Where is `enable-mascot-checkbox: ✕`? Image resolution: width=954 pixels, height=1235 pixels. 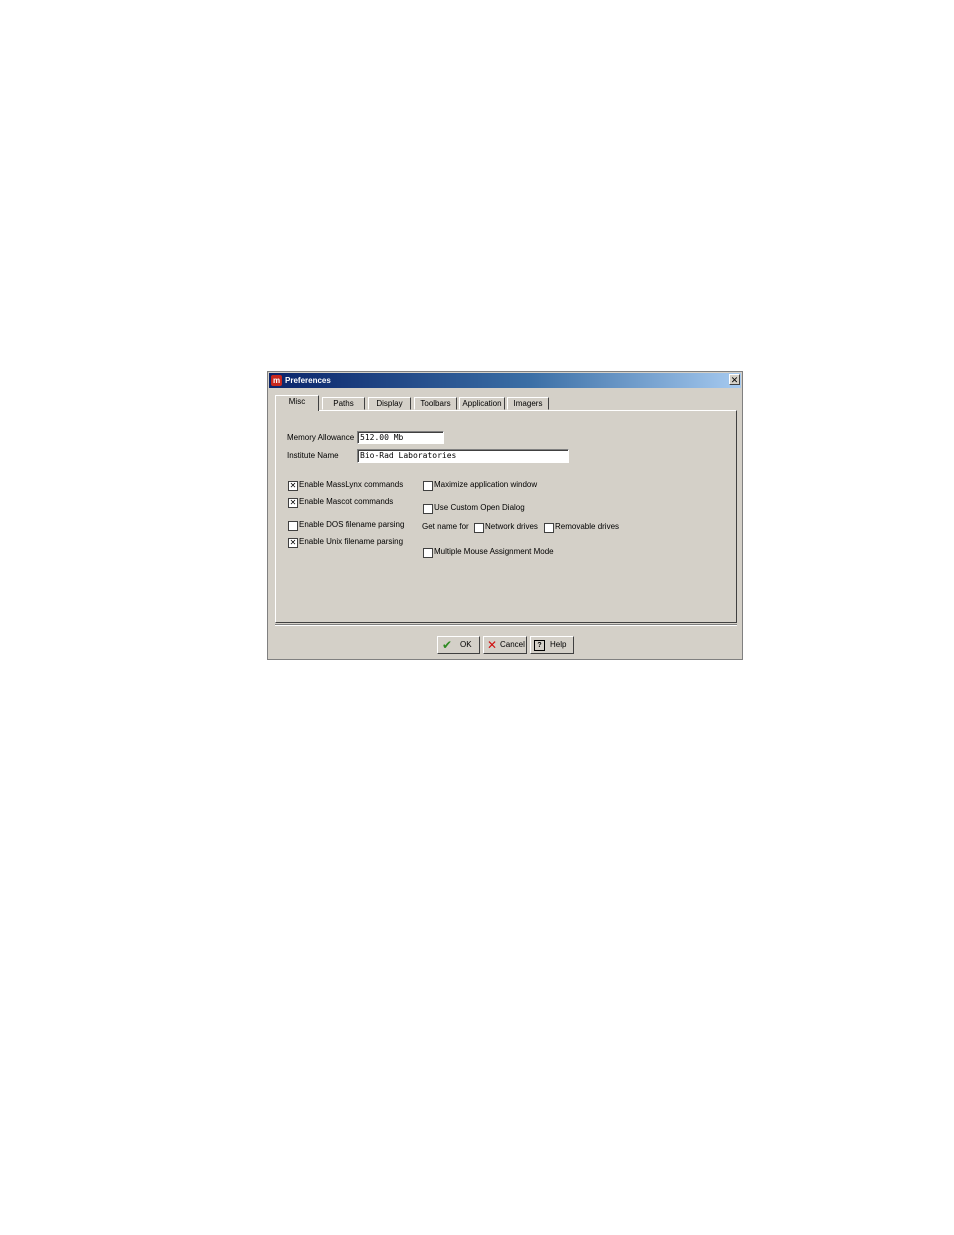
enable-mascot-checkbox: ✕ is located at coordinates (293, 503).